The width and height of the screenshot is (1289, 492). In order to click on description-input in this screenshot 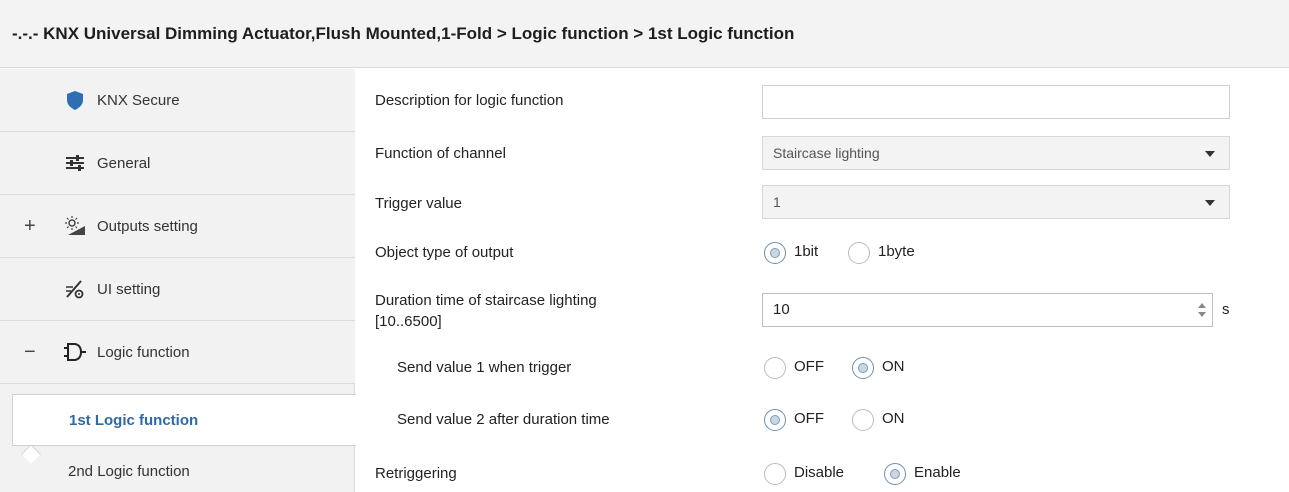, I will do `click(996, 102)`.